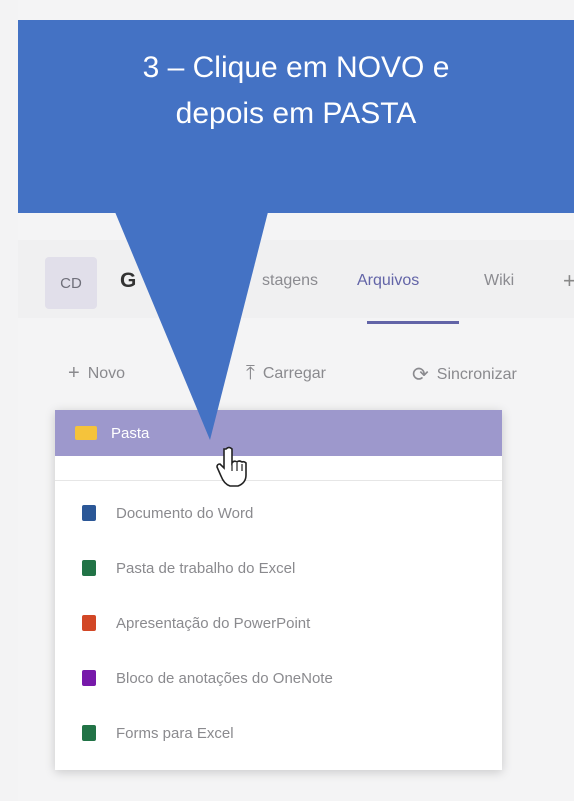 The image size is (574, 801). Describe the element at coordinates (74, 373) in the screenshot. I see `plus-icon: +` at that location.